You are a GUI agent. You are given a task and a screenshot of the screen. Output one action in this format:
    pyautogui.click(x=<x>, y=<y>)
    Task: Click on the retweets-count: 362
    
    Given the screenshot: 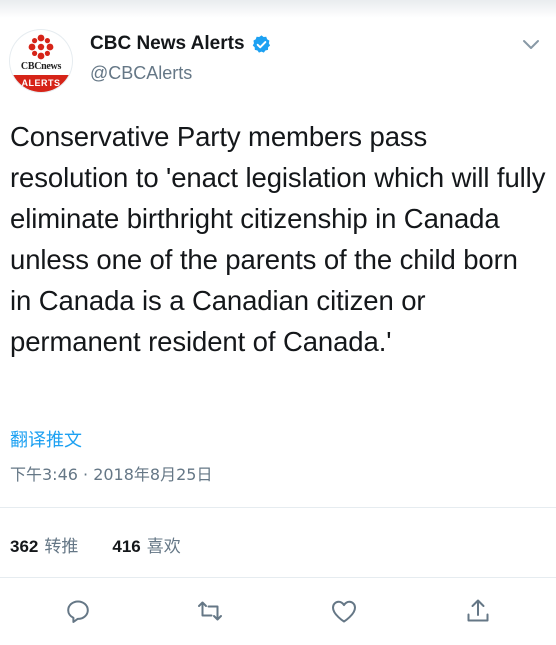 What is the action you would take?
    pyautogui.click(x=24, y=546)
    